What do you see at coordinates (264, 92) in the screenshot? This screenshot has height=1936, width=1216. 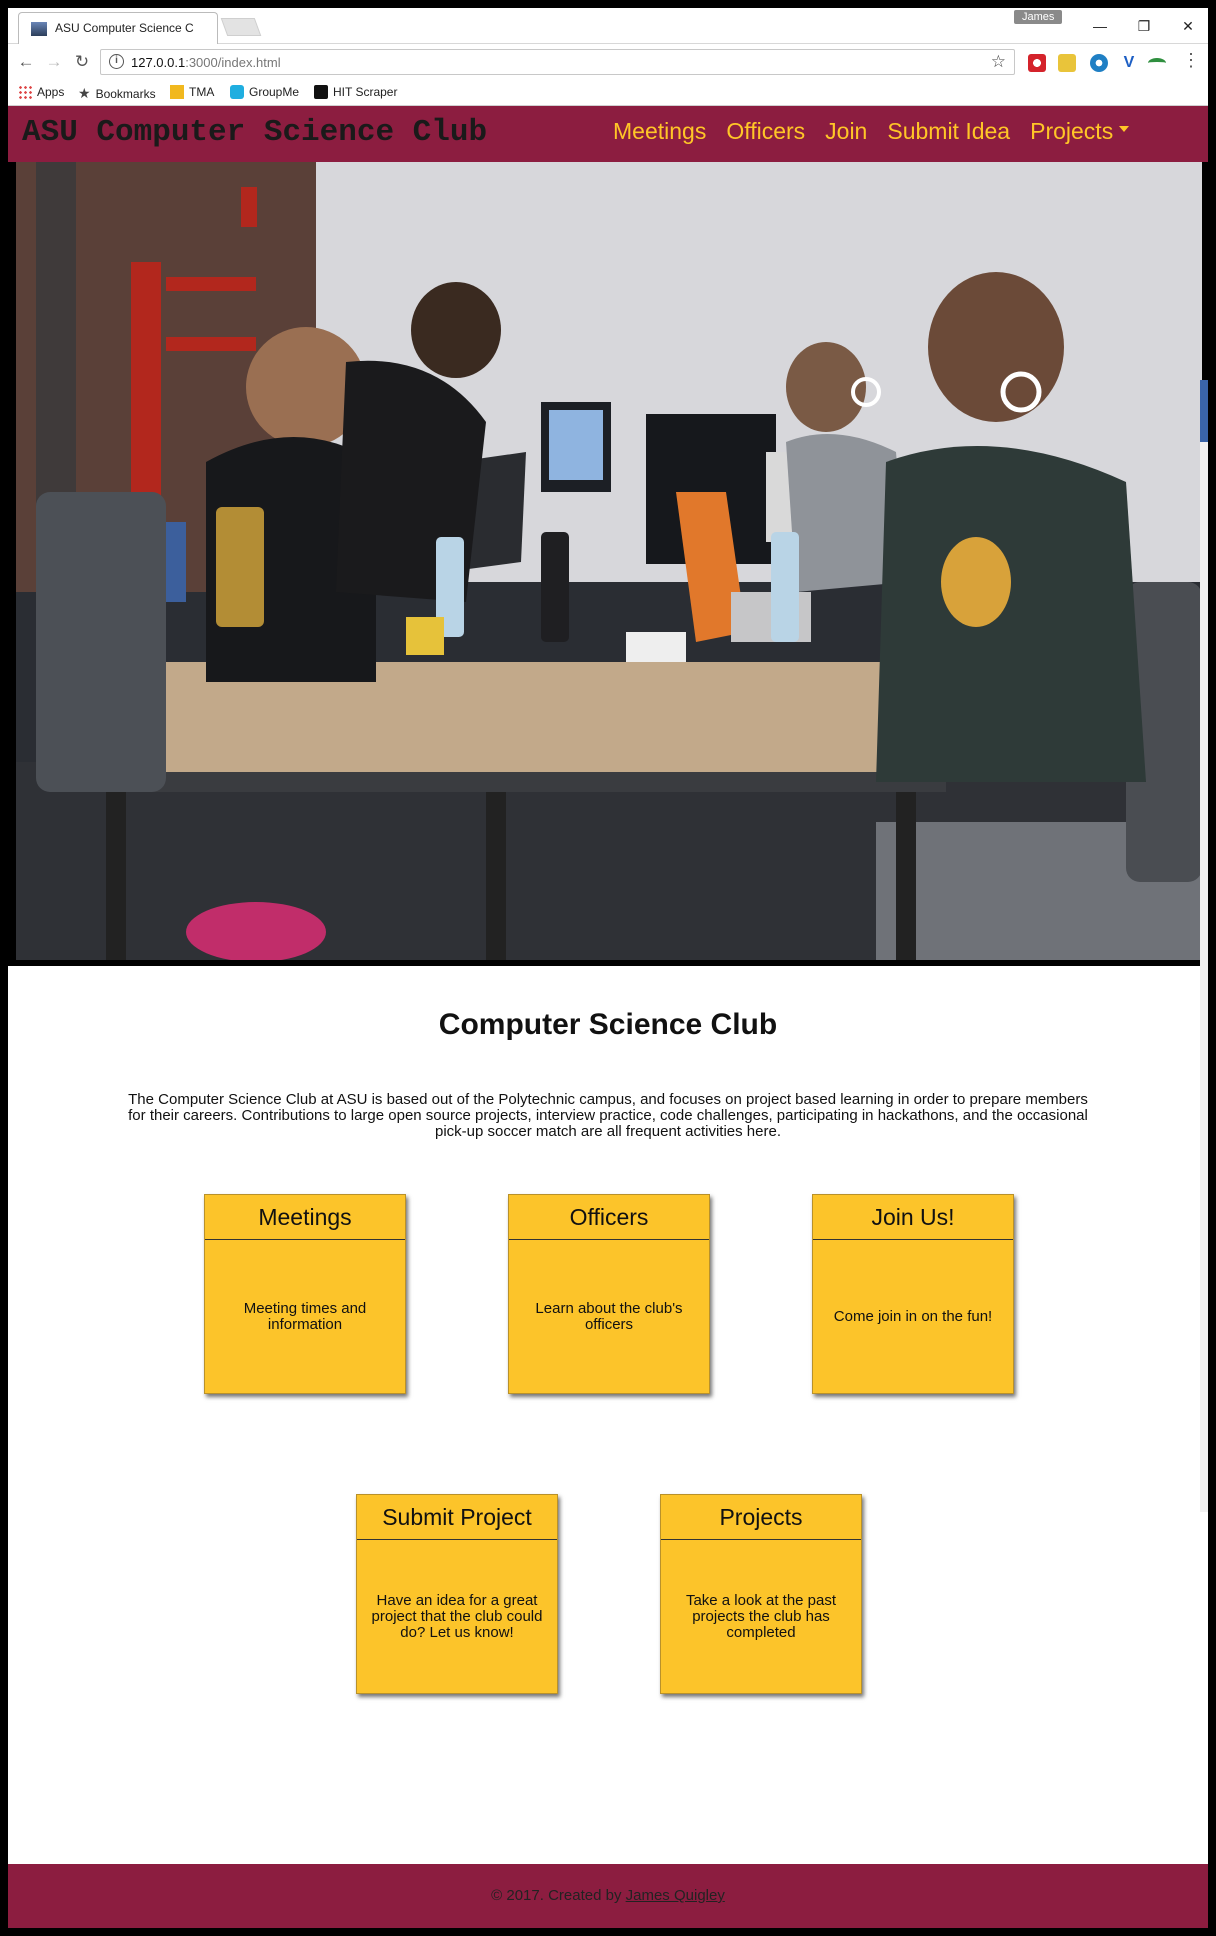 I see `bookmark-groupme: GroupMe` at bounding box center [264, 92].